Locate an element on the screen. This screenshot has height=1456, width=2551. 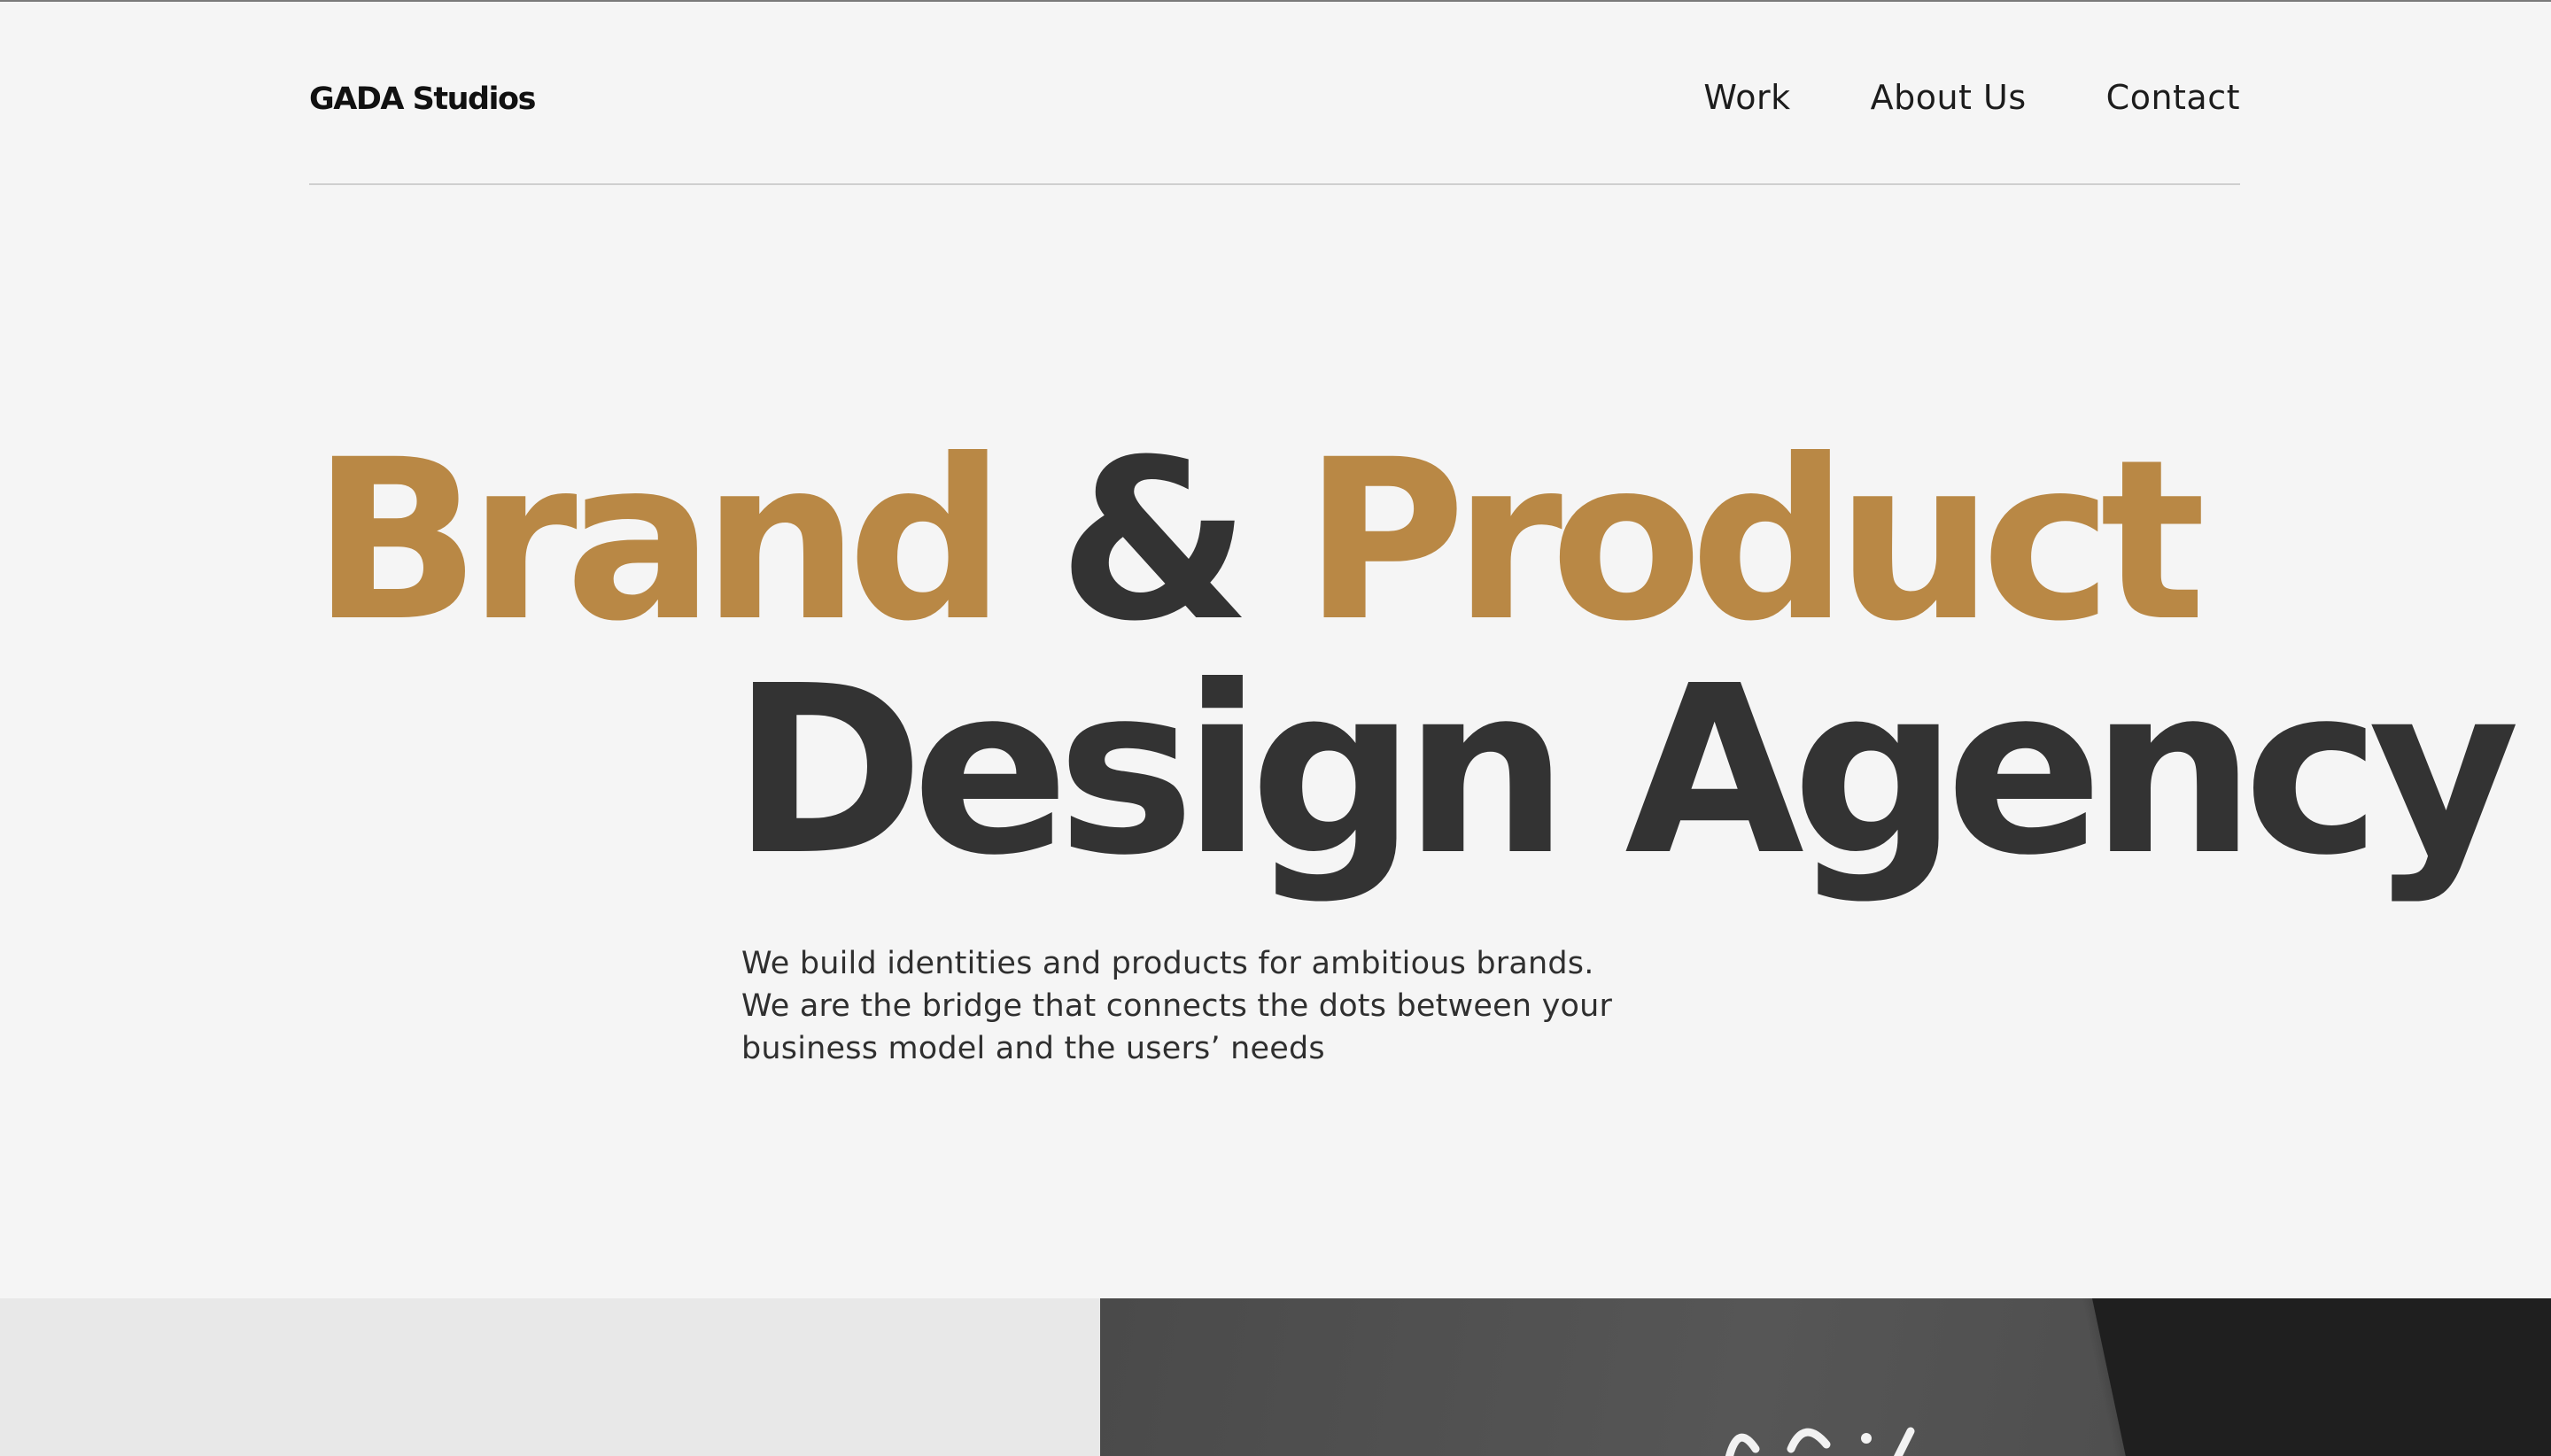
showcase-image is located at coordinates (1825, 1377).